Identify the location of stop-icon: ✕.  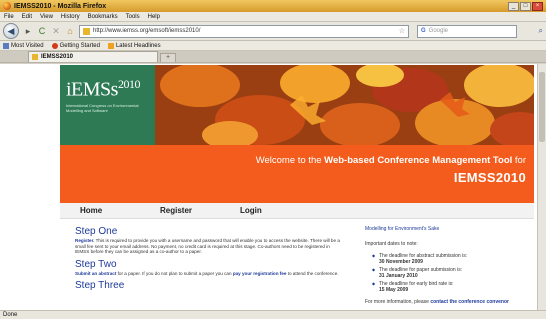
(56, 31).